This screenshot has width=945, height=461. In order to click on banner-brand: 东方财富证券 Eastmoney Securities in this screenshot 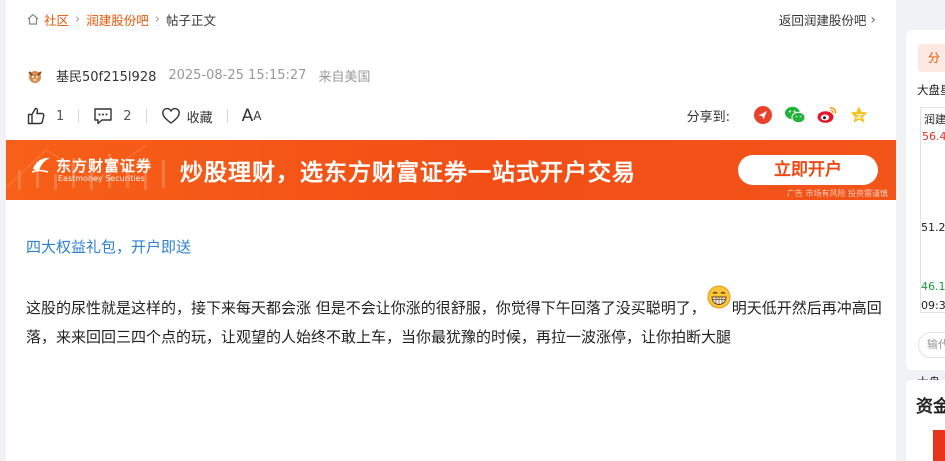, I will do `click(91, 168)`.